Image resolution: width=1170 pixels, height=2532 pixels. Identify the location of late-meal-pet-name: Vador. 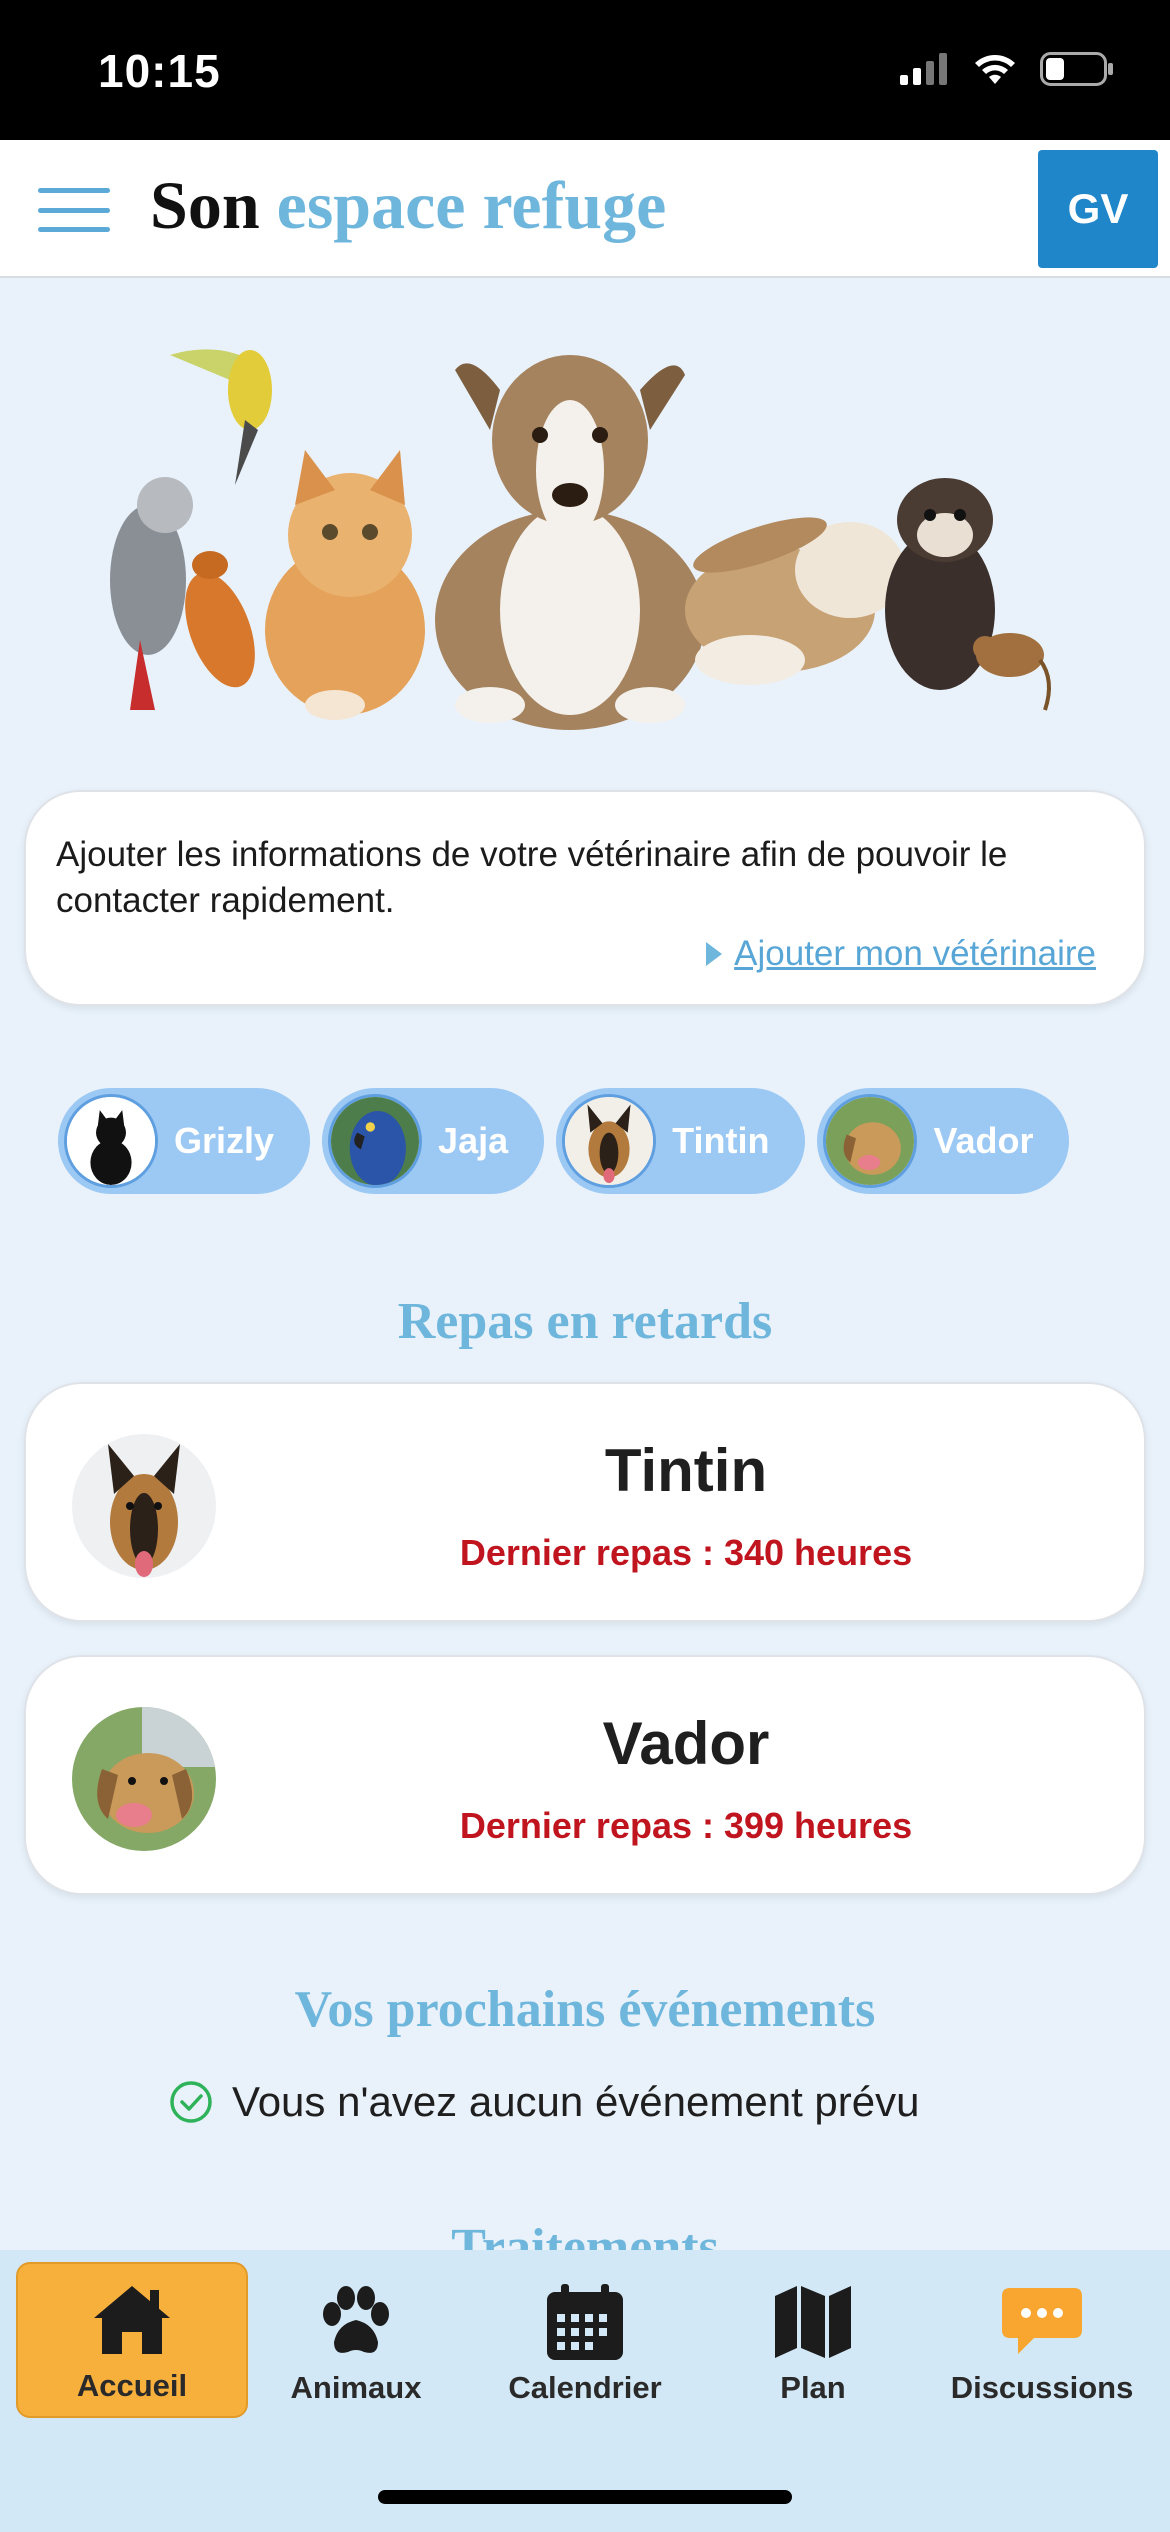
(686, 1743).